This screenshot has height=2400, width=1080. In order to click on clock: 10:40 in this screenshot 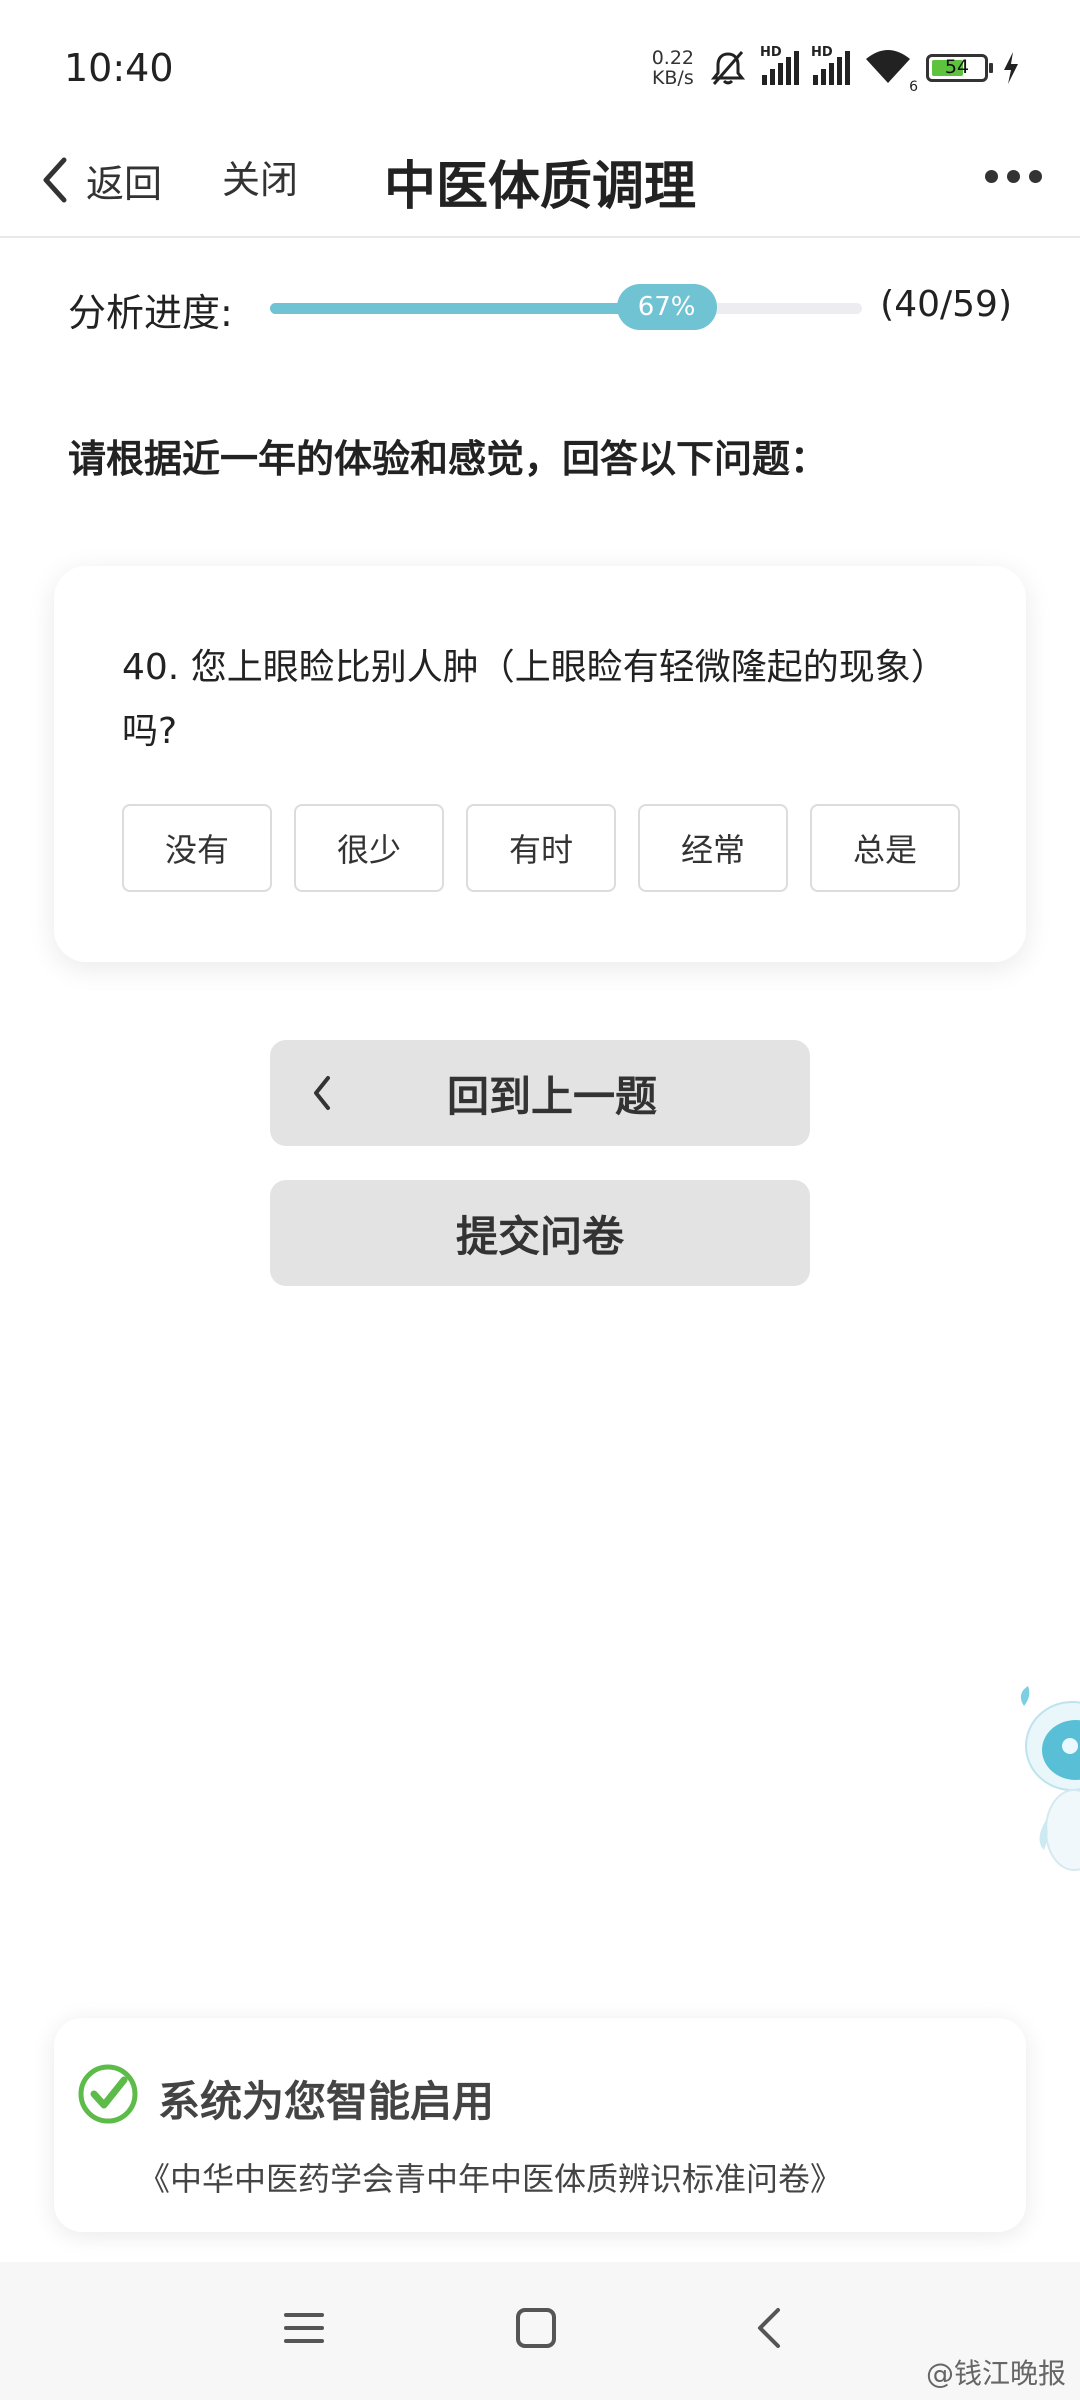, I will do `click(119, 68)`.